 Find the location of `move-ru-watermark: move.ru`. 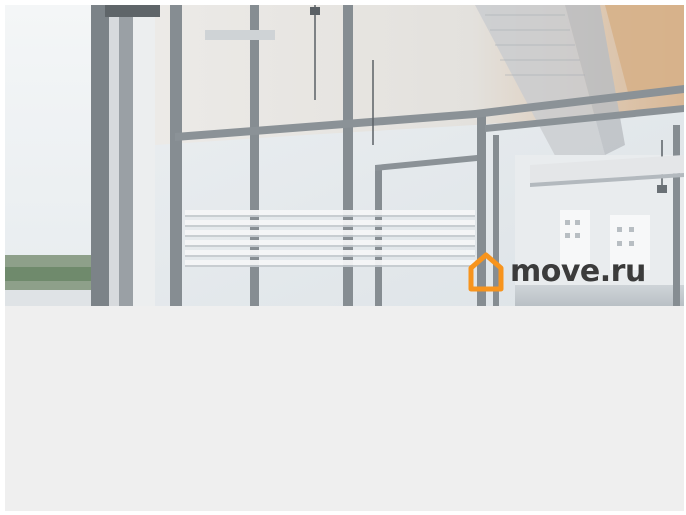

move-ru-watermark: move.ru is located at coordinates (557, 272).